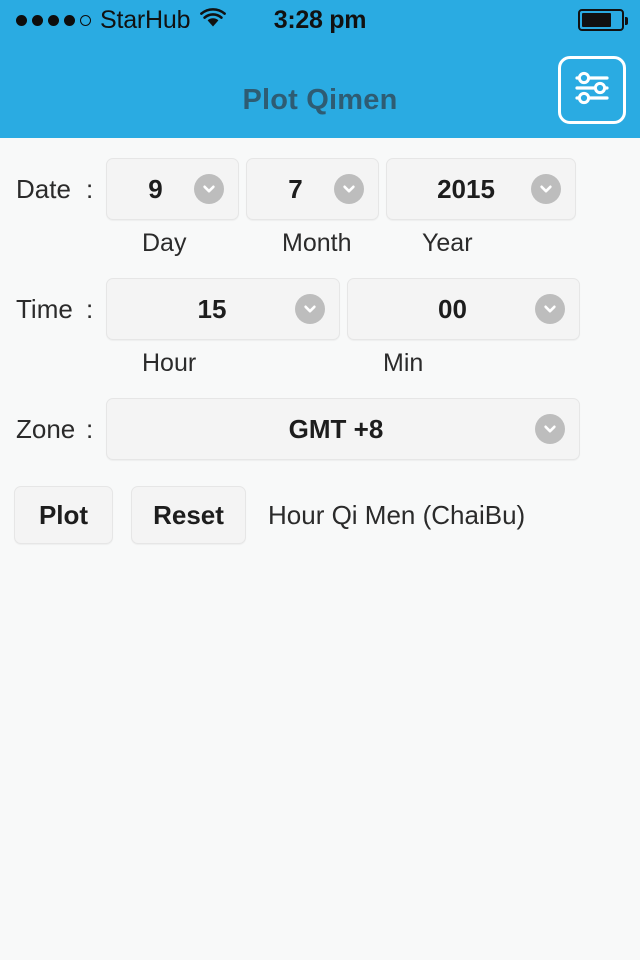 This screenshot has width=640, height=960. What do you see at coordinates (213, 20) in the screenshot?
I see `wifi-icon` at bounding box center [213, 20].